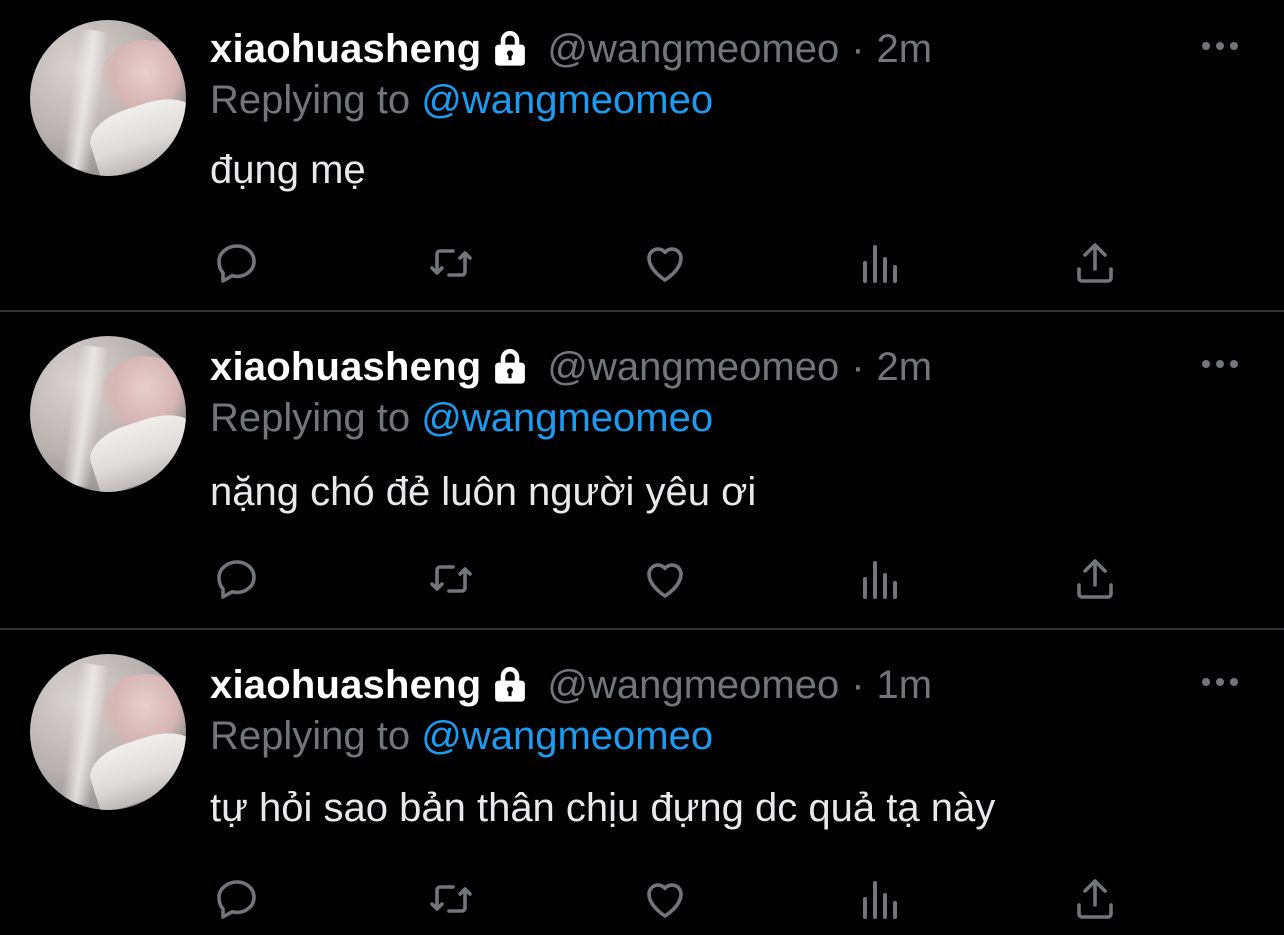  Describe the element at coordinates (288, 170) in the screenshot. I see `tweet-text: đụng mẹ` at that location.